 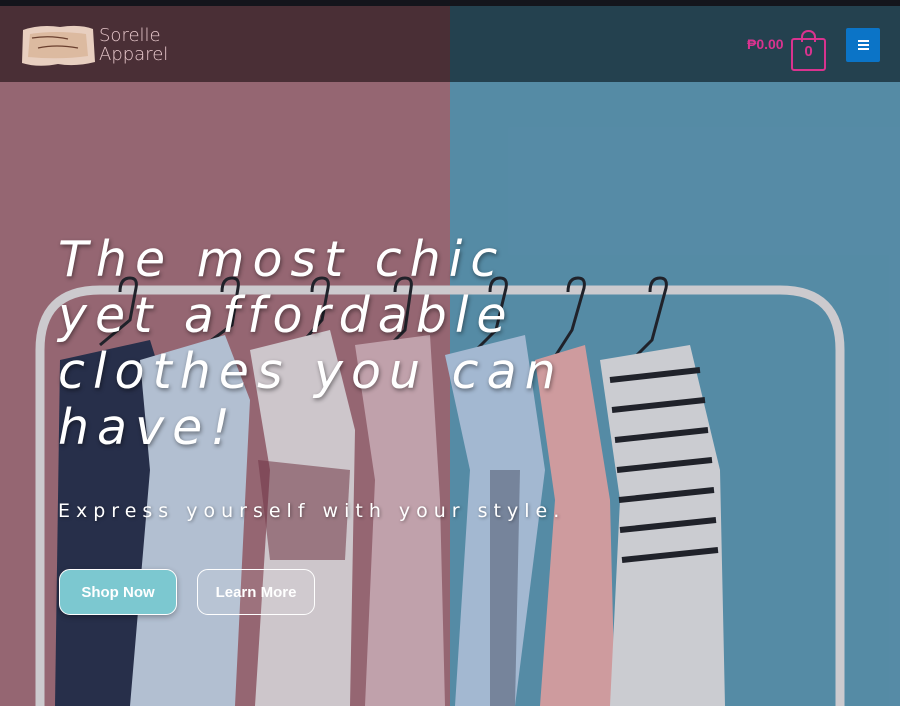 What do you see at coordinates (675, 44) in the screenshot?
I see `header-right-panel` at bounding box center [675, 44].